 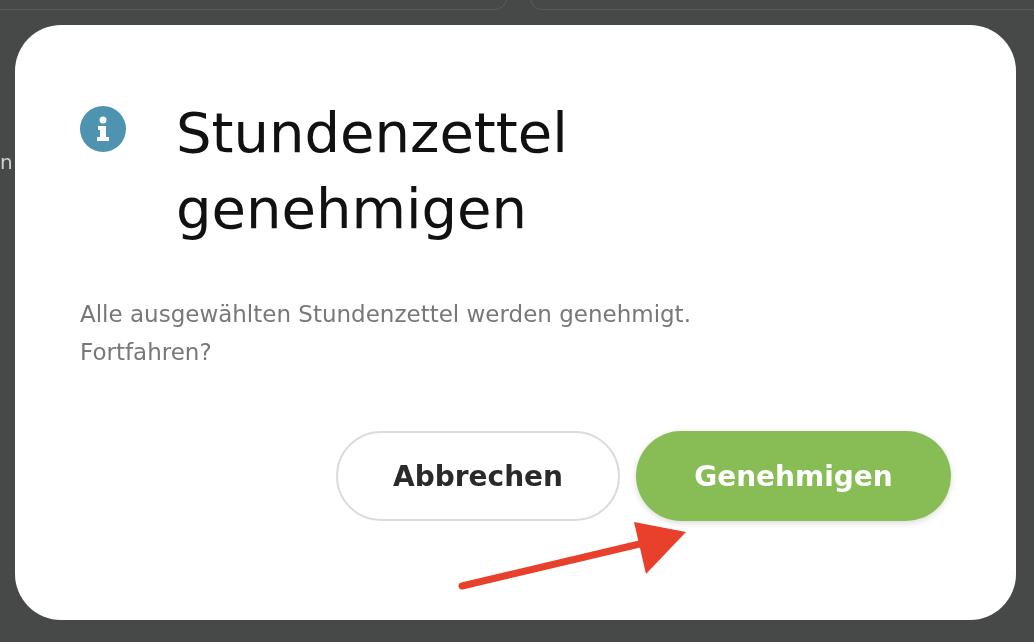 I want to click on dialog-title: Stundenzettel genehmigen, so click(x=372, y=171).